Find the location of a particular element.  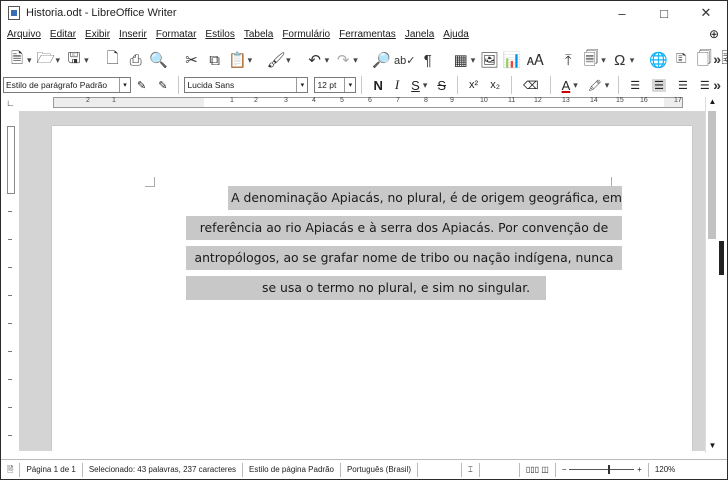

tab-stop-selector-icon: ∟ is located at coordinates (10, 103).